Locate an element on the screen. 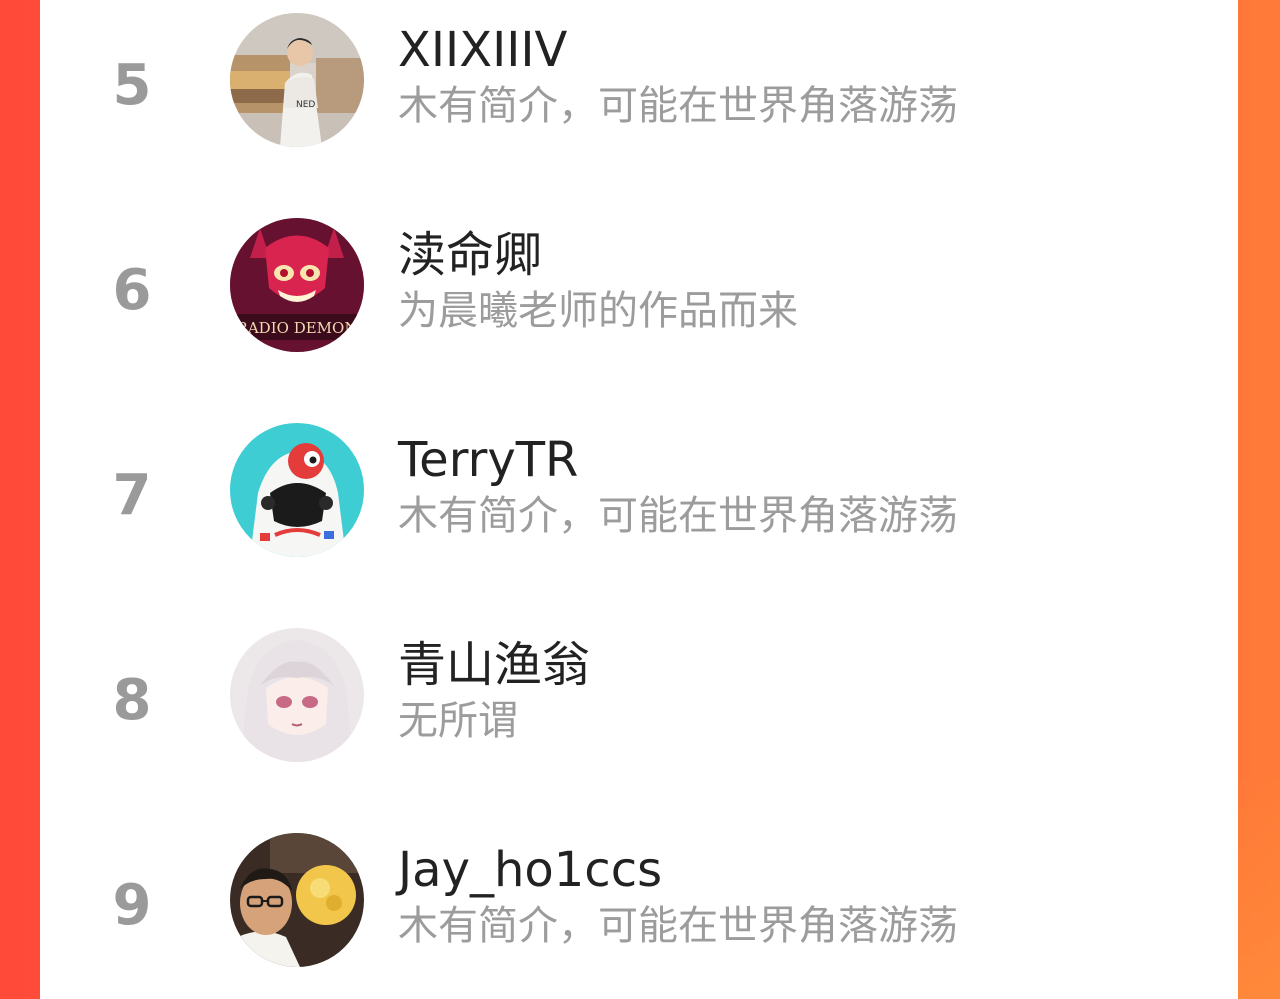 The image size is (1280, 999). leaderboard-row: 9 Jay_ho1ccs 木有简介，可能在世界角落游荡 is located at coordinates (639, 900).